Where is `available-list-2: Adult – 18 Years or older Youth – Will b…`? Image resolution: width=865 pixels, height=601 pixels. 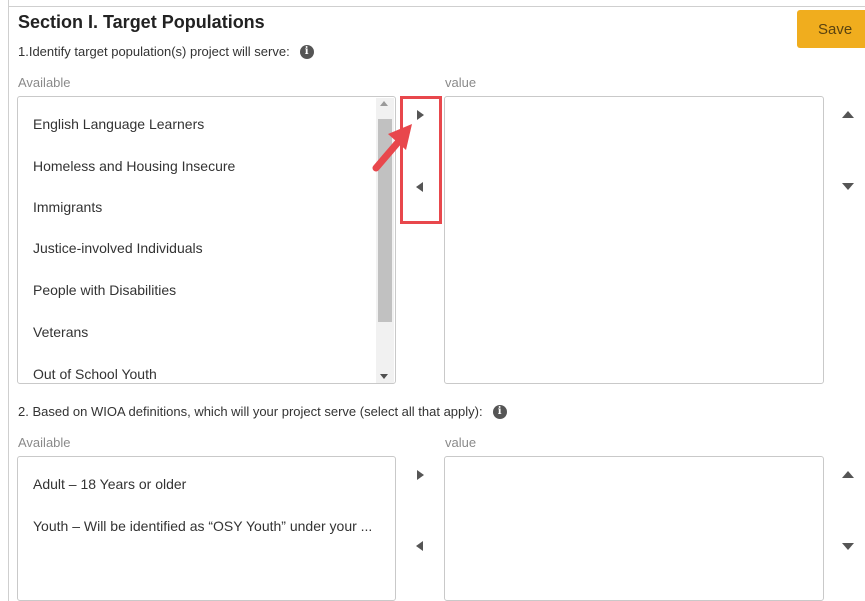 available-list-2: Adult – 18 Years or older Youth – Will b… is located at coordinates (206, 528).